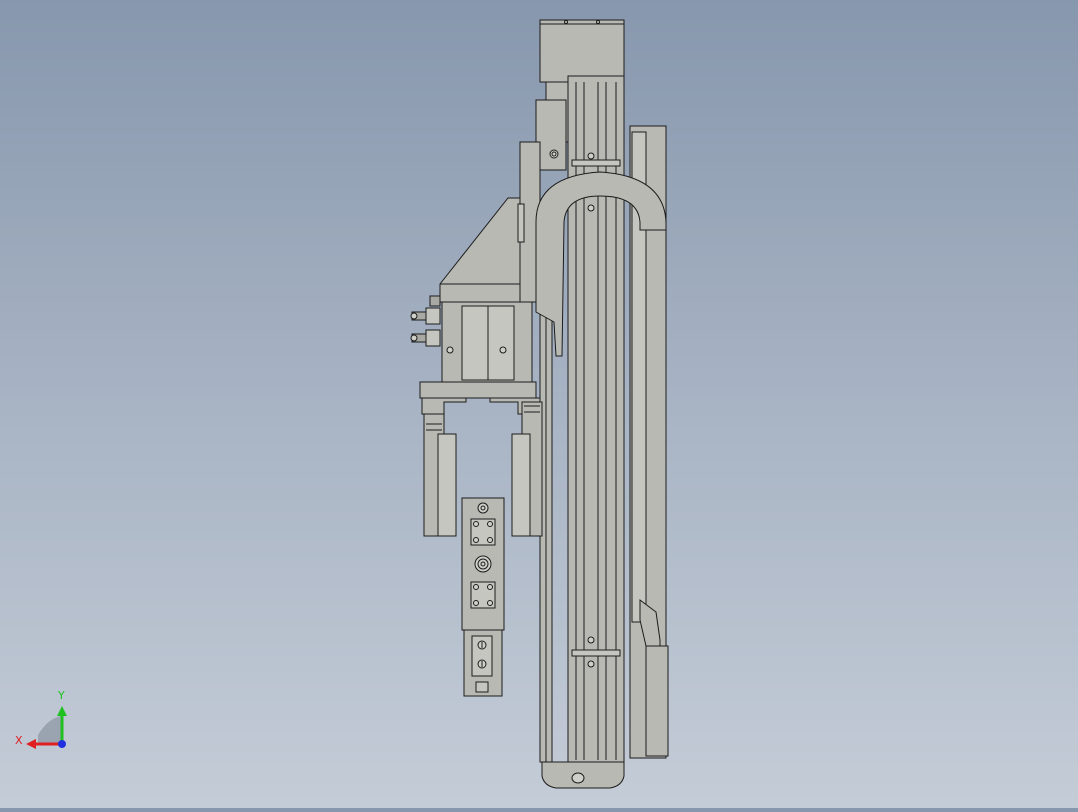 The height and width of the screenshot is (812, 1078). What do you see at coordinates (482, 250) in the screenshot?
I see `gusset-bracket` at bounding box center [482, 250].